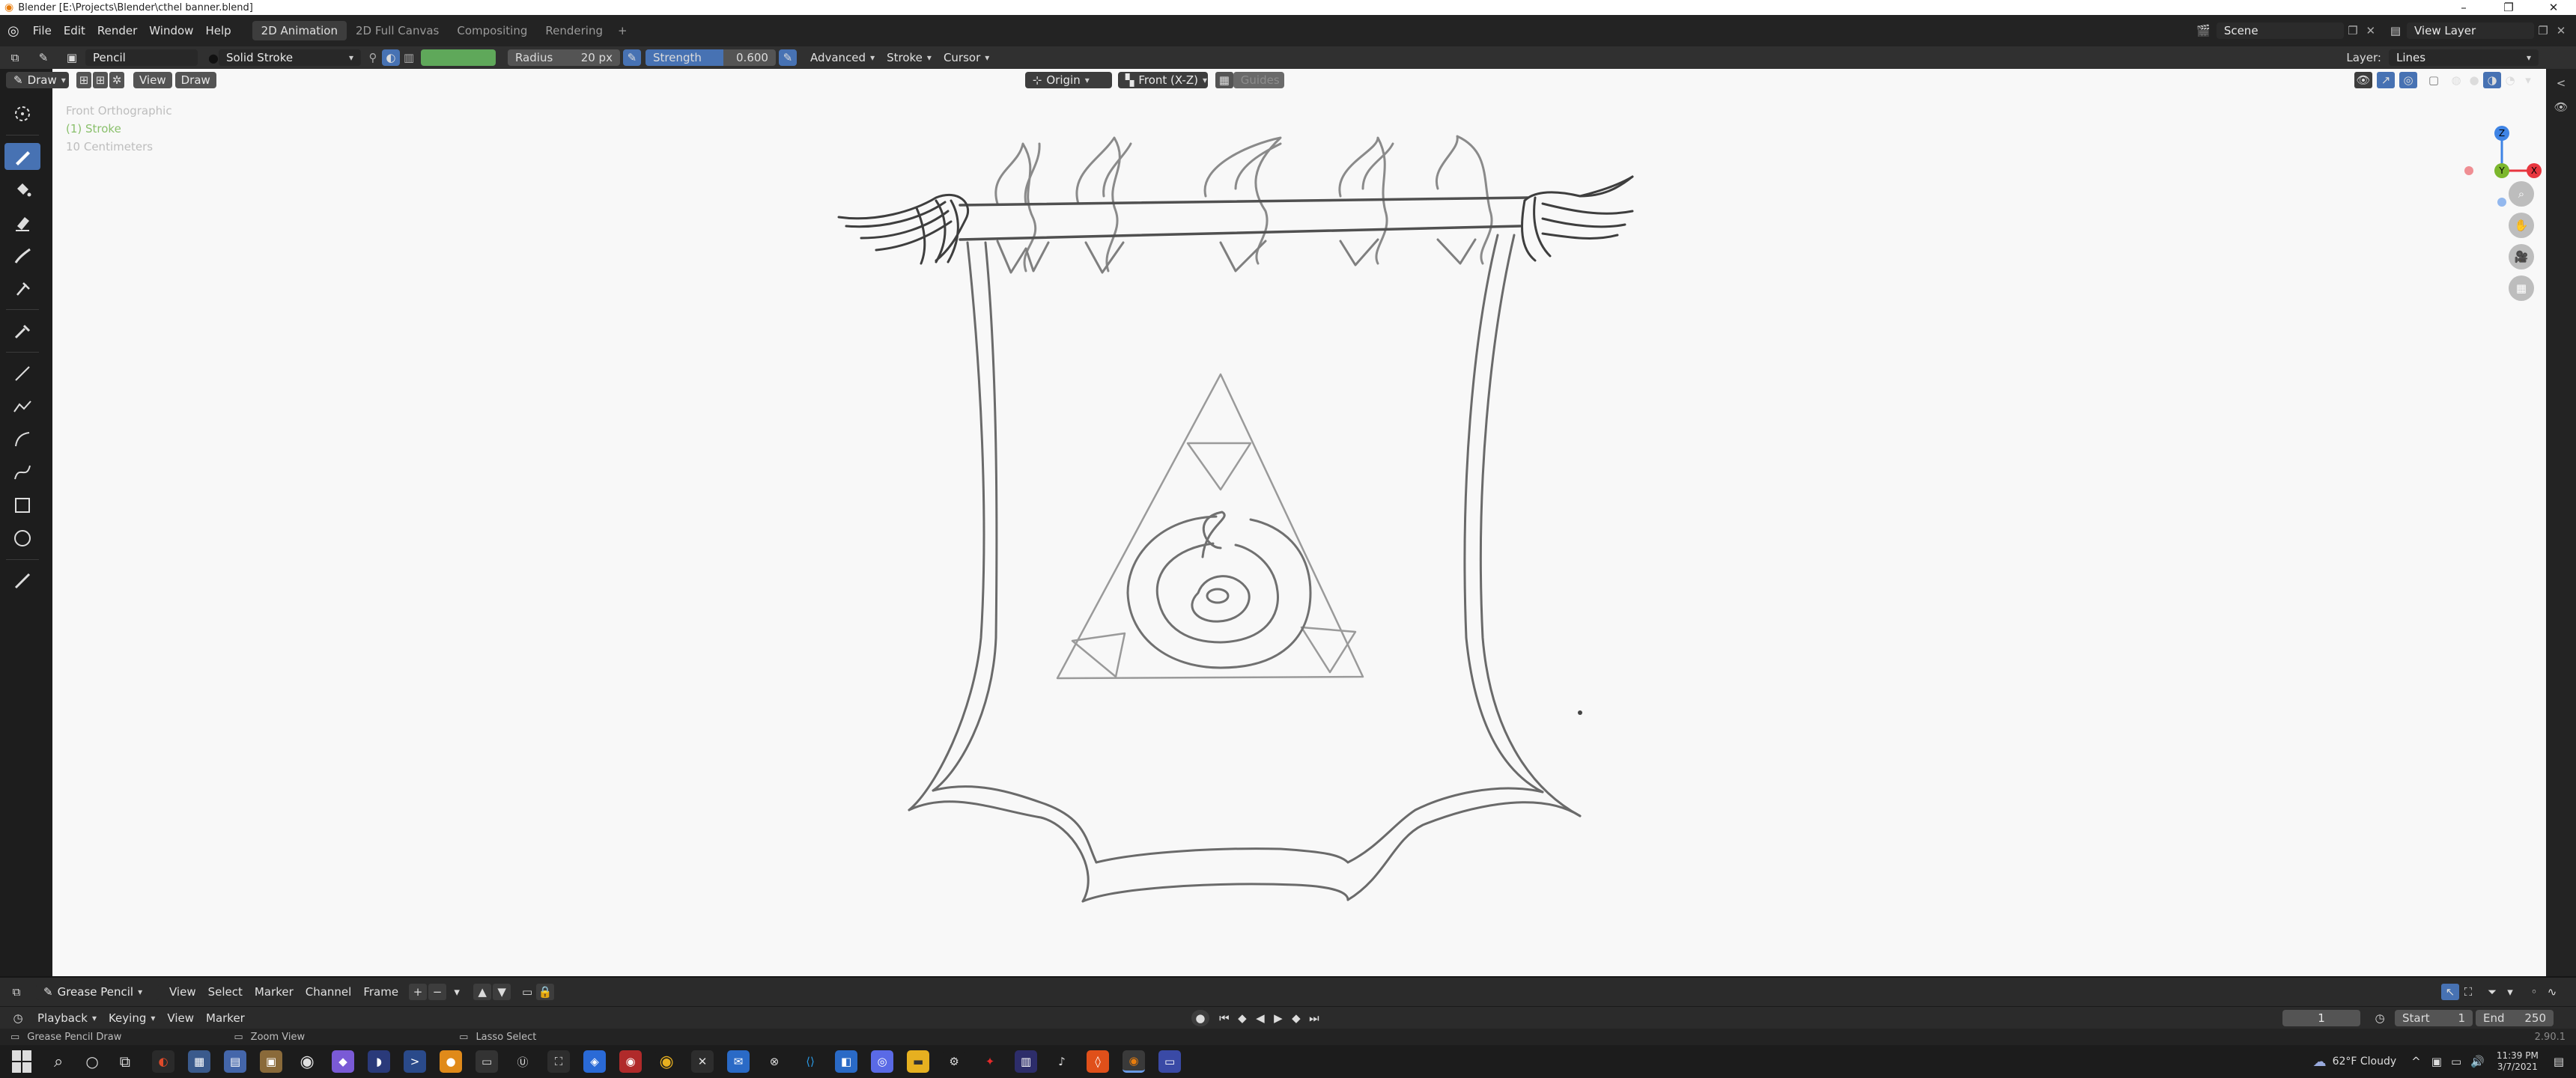 This screenshot has width=2576, height=1078. What do you see at coordinates (415, 1061) in the screenshot?
I see `powershell-icon: >` at bounding box center [415, 1061].